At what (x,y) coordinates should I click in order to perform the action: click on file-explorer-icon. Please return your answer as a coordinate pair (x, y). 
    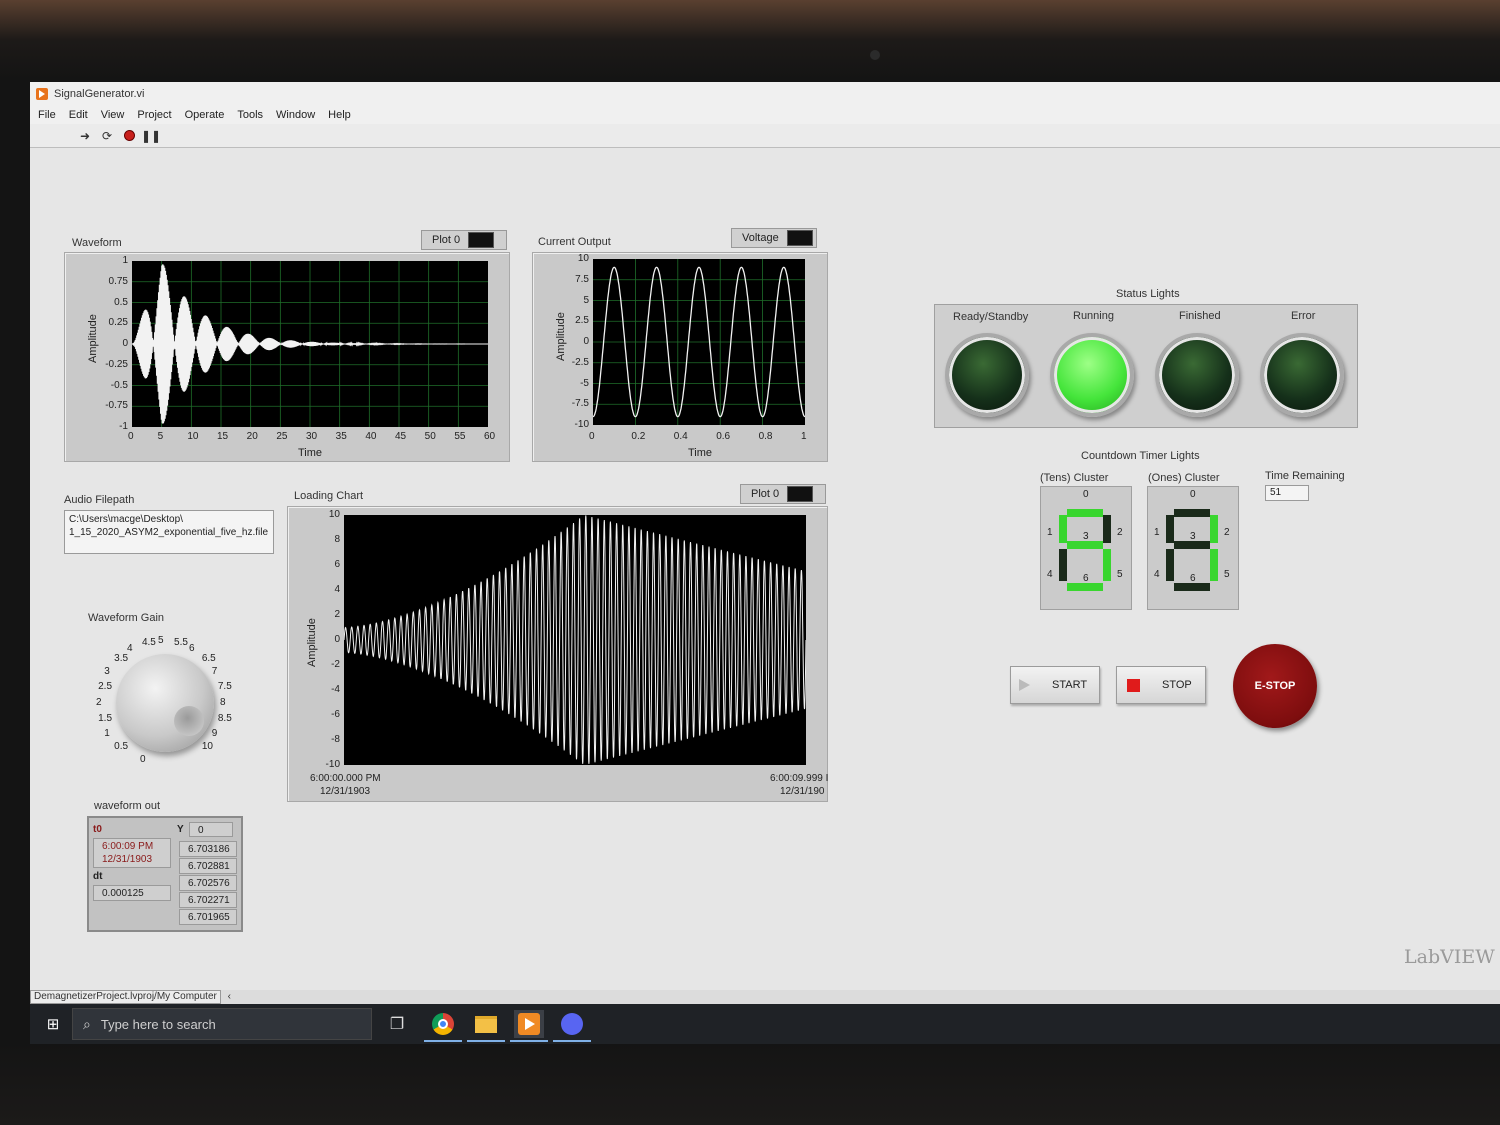
    Looking at the image, I should click on (486, 1026).